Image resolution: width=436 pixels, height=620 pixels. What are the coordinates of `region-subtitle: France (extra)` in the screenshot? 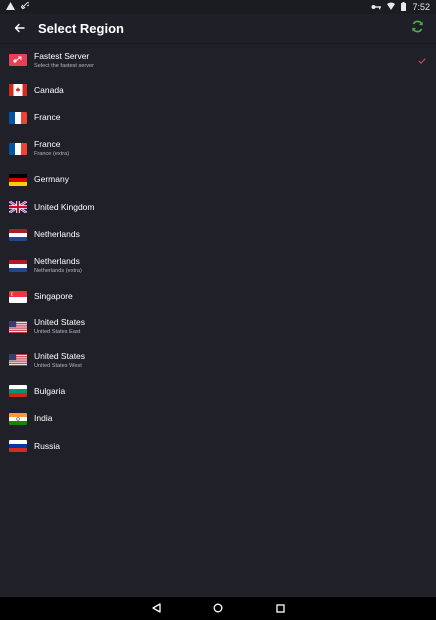 It's located at (52, 154).